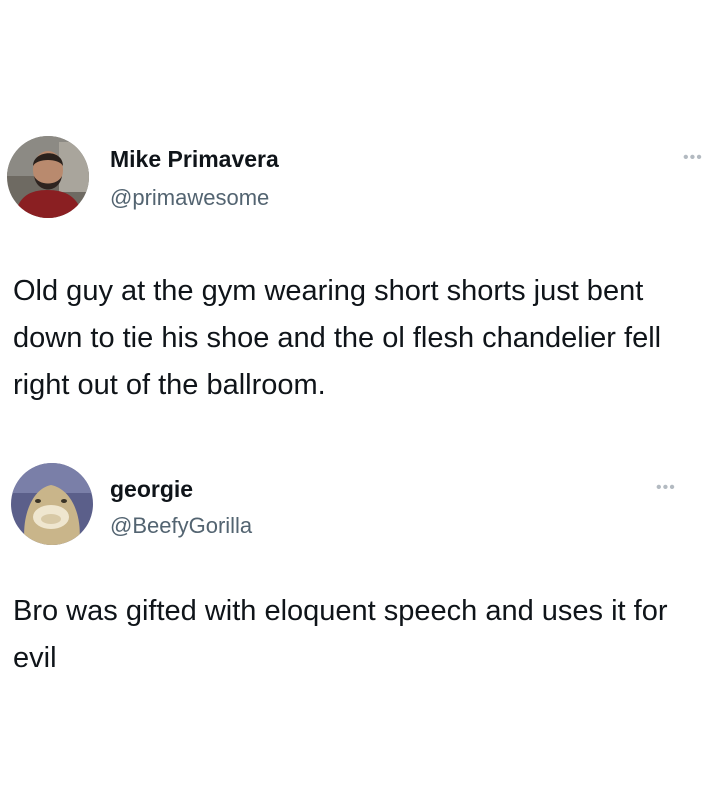 The image size is (717, 800). Describe the element at coordinates (151, 489) in the screenshot. I see `display-name: georgie` at that location.